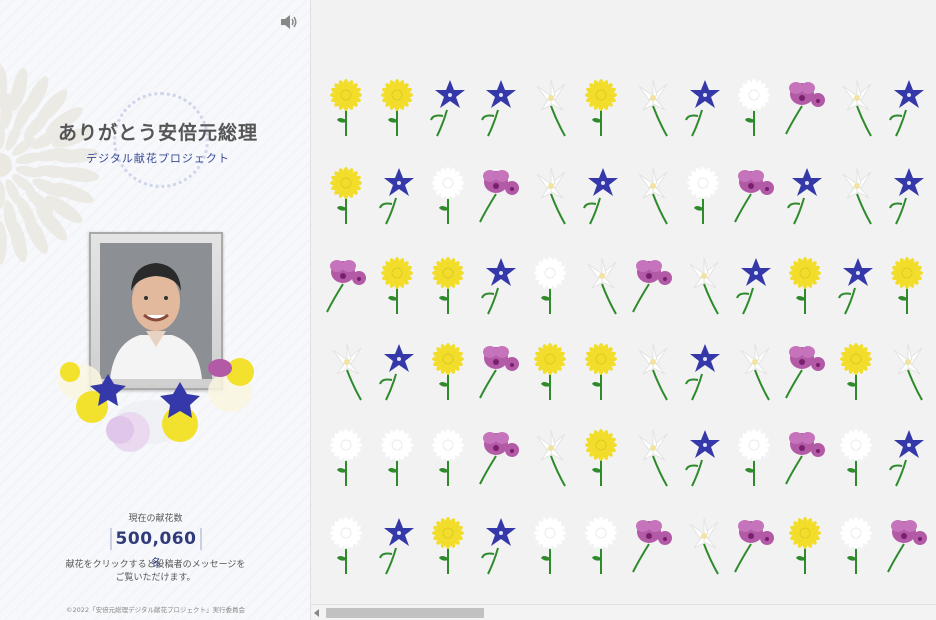 The image size is (936, 620). Describe the element at coordinates (316, 613) in the screenshot. I see `scroll-left-arrow-icon` at that location.